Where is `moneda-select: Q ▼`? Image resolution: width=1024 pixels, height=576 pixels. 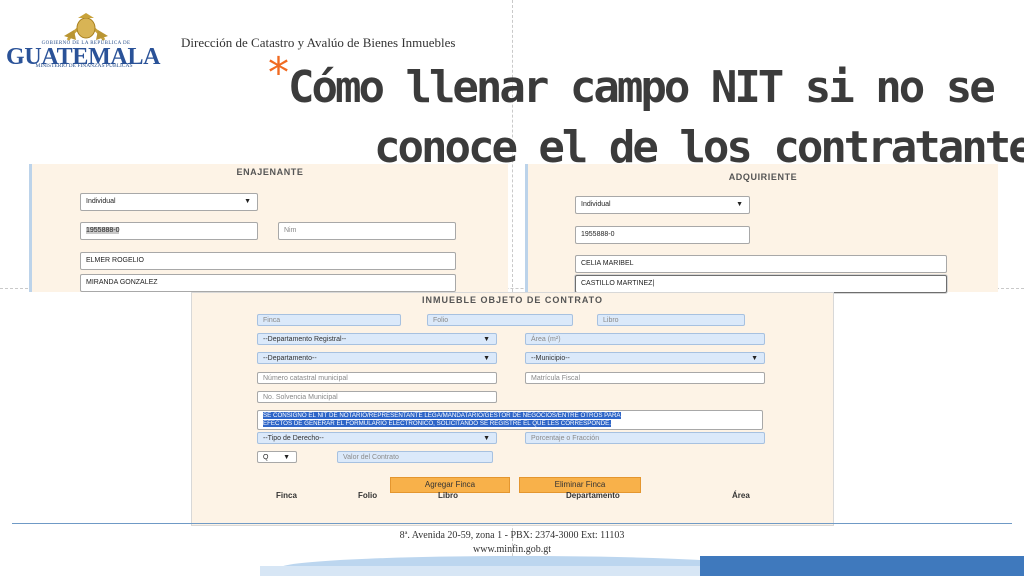
moneda-select: Q ▼ is located at coordinates (277, 457).